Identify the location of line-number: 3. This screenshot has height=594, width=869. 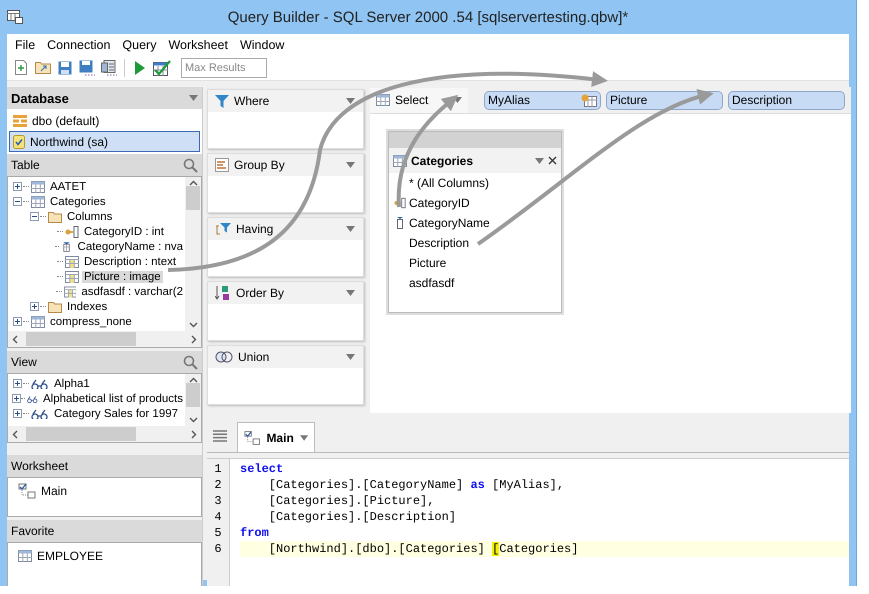
(218, 501).